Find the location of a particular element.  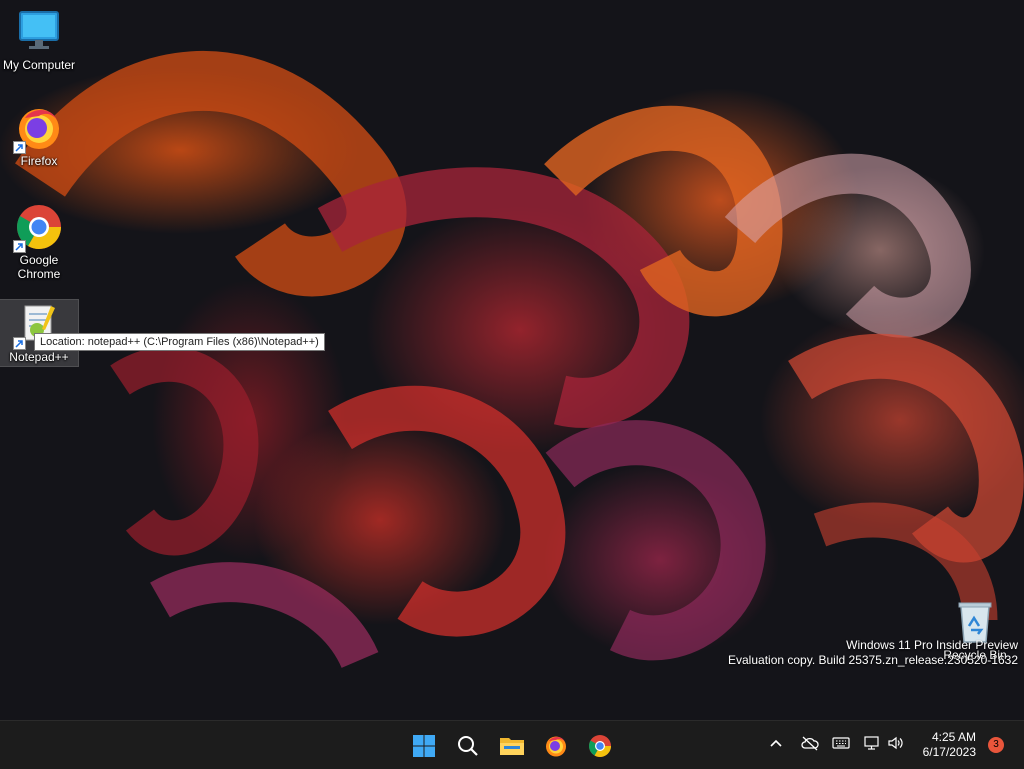

search-button is located at coordinates (468, 746).